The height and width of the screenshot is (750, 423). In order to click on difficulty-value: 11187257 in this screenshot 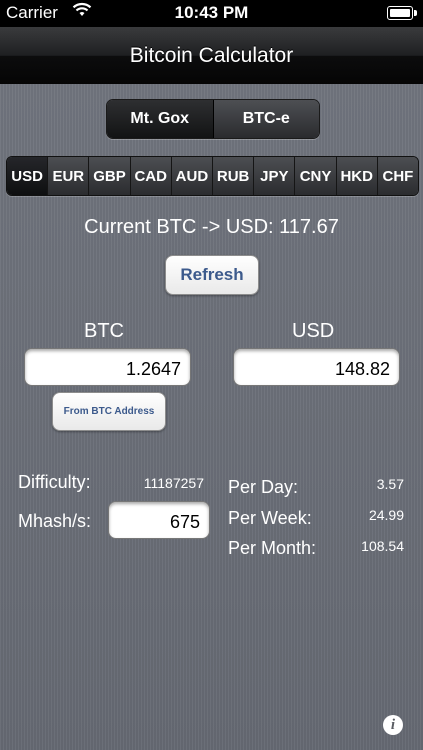, I will do `click(173, 483)`.